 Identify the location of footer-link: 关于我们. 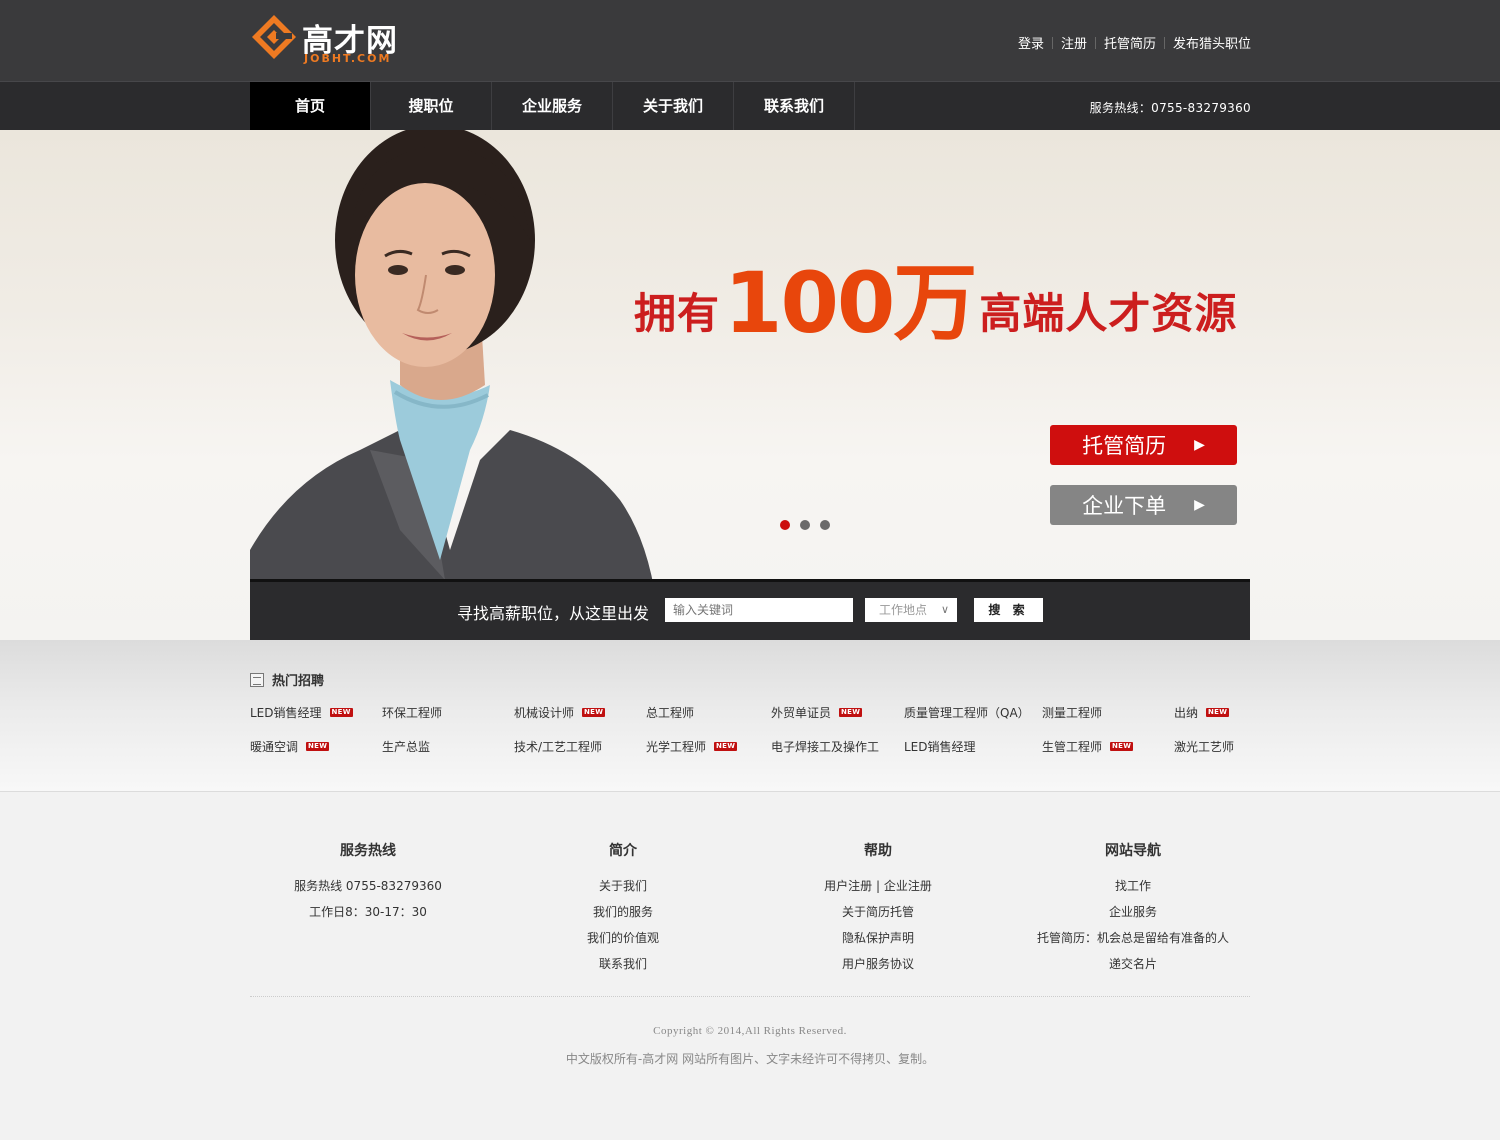
(623, 886).